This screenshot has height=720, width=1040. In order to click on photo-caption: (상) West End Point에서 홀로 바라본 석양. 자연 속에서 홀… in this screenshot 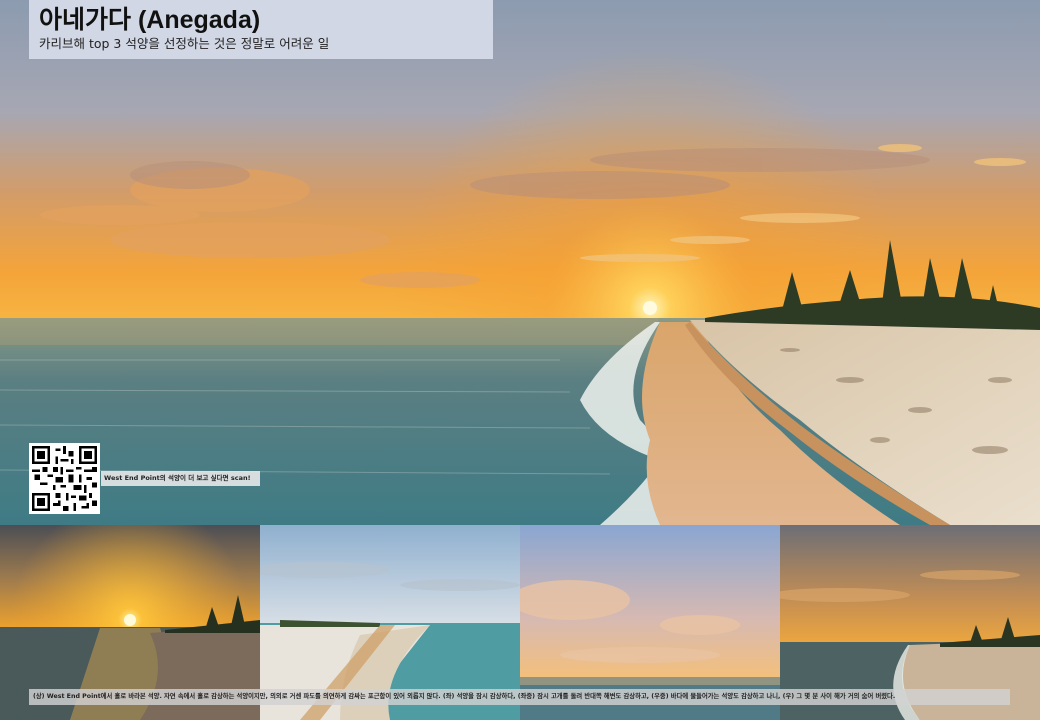, I will do `click(519, 697)`.